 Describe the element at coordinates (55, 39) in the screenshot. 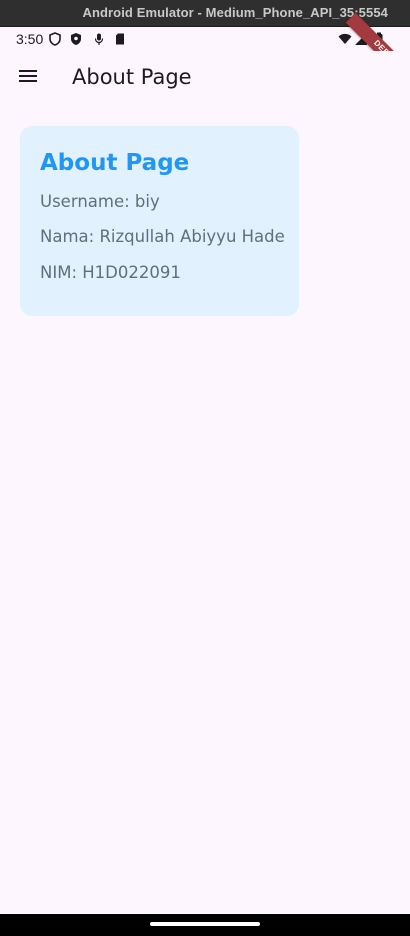

I see `shield-icon` at that location.